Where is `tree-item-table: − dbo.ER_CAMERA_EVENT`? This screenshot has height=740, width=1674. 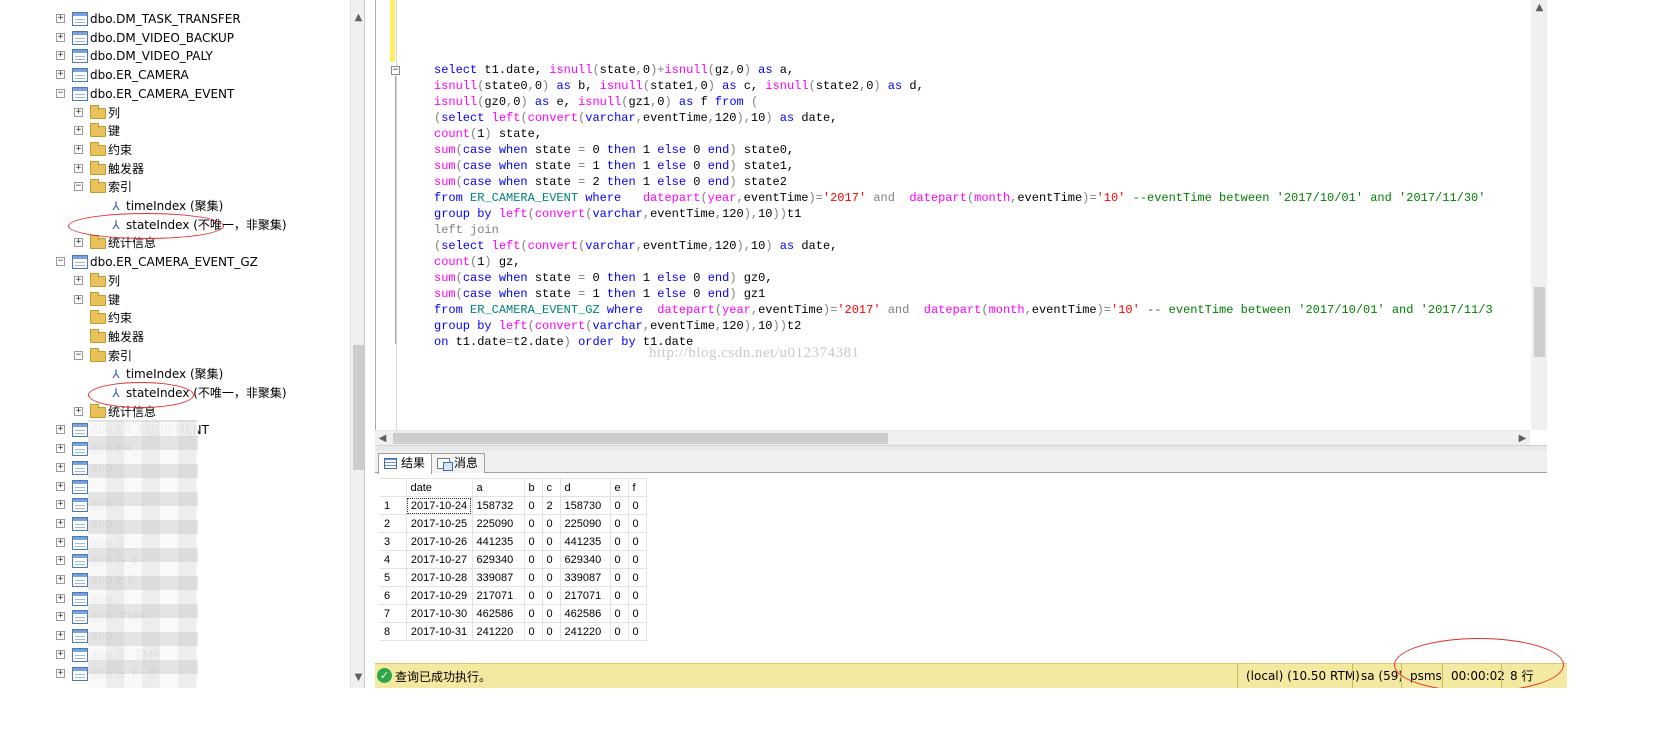
tree-item-table: − dbo.ER_CAMERA_EVENT is located at coordinates (175, 94).